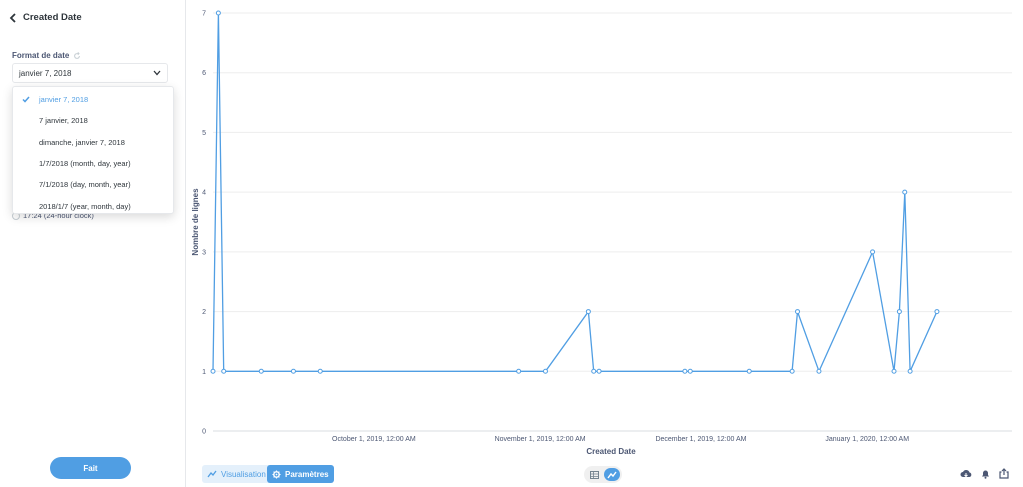  What do you see at coordinates (90, 73) in the screenshot?
I see `date-format-select: janvier 7, 2018` at bounding box center [90, 73].